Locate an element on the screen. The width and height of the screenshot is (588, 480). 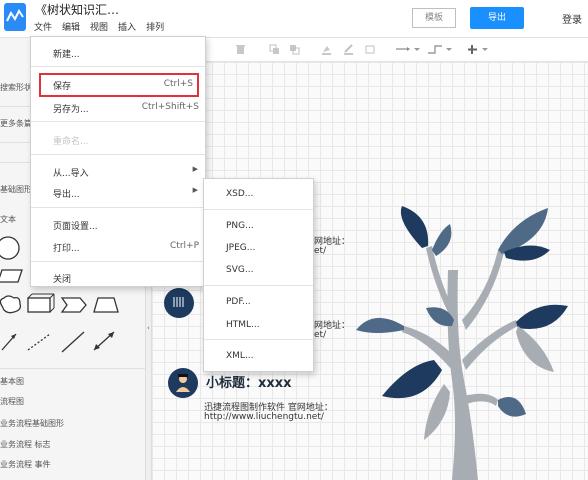
menu-item-save: 保存 Ctrl+S is located at coordinates (119, 85).